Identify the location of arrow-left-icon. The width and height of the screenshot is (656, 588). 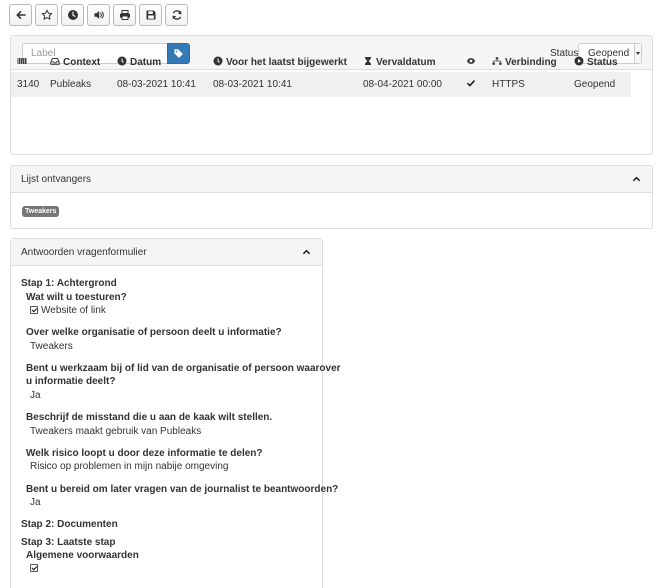
(21, 15).